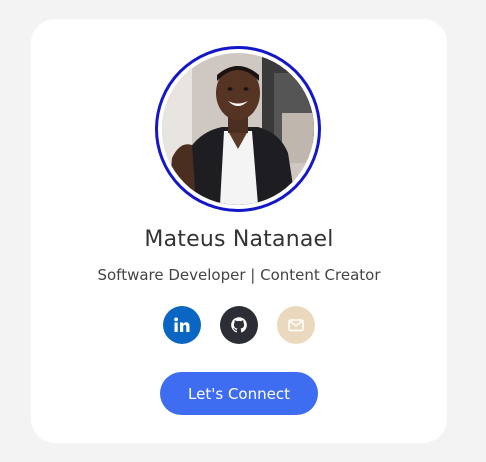 The height and width of the screenshot is (462, 486). I want to click on avatar, so click(238, 129).